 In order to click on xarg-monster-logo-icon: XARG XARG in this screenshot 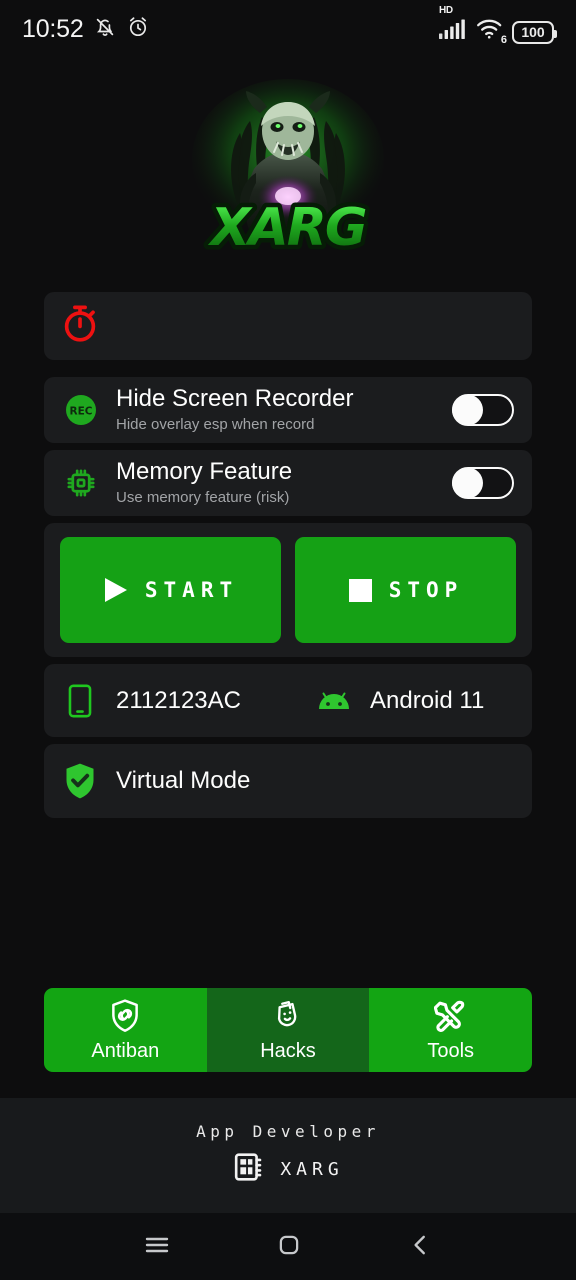, I will do `click(288, 170)`.